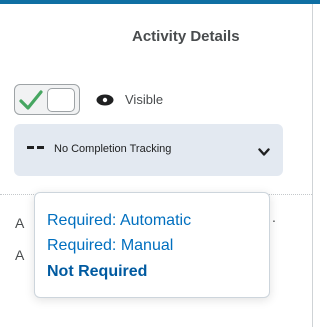 This screenshot has width=320, height=327. I want to click on menu-item-required-manual: Required: Manual, so click(110, 246).